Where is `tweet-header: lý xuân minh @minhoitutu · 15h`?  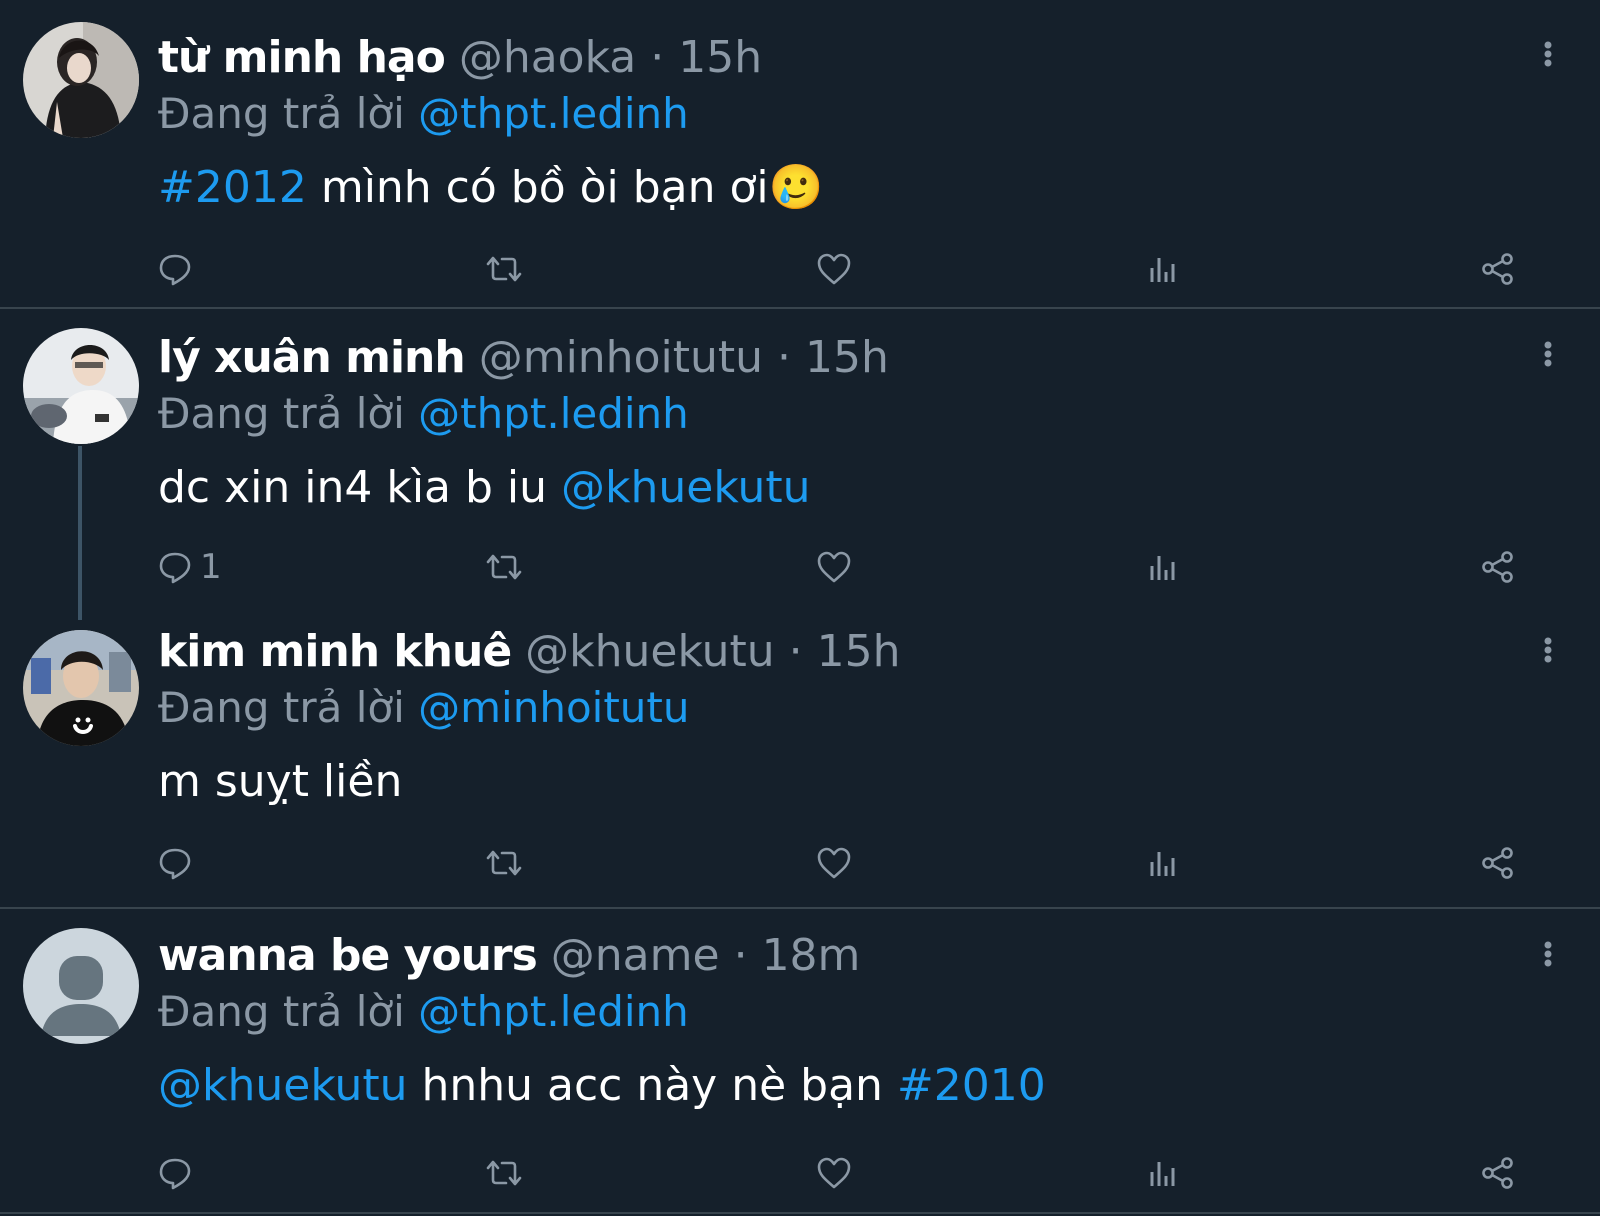 tweet-header: lý xuân minh @minhoitutu · 15h is located at coordinates (523, 358).